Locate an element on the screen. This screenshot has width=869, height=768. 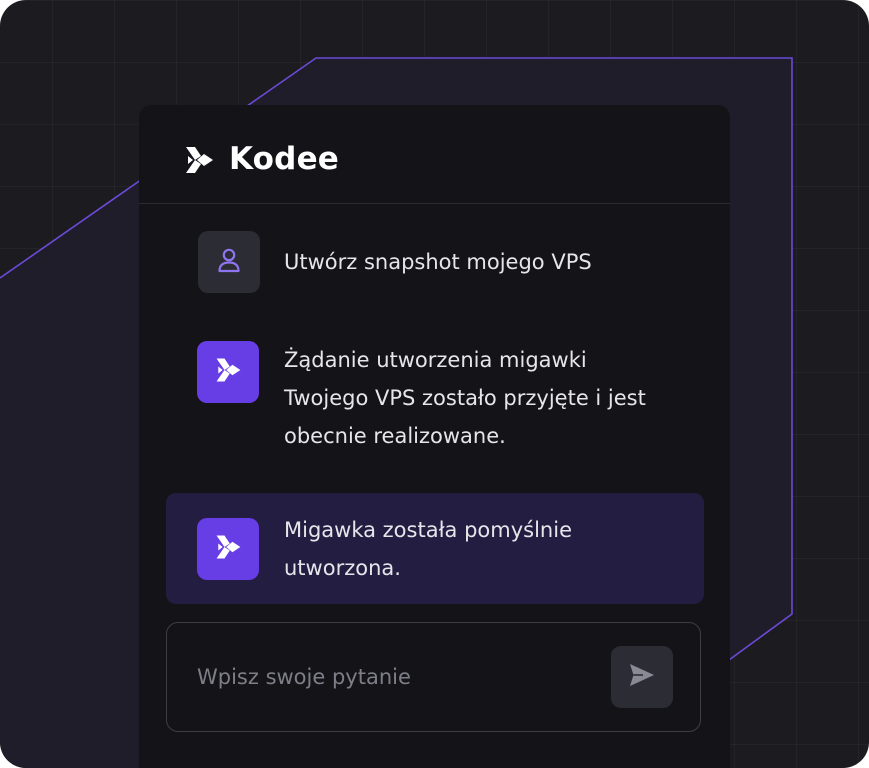
chat-message-assistant-highlighted: Migawka została pomyślnie utworzona. is located at coordinates (435, 548).